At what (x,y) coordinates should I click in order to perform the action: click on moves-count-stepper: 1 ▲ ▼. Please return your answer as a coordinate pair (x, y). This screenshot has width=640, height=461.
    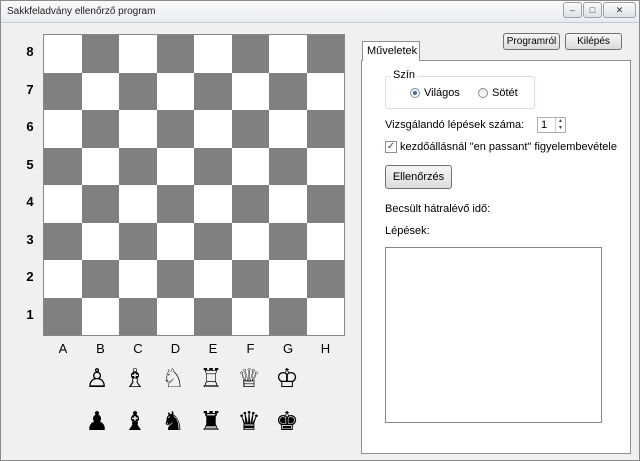
    Looking at the image, I should click on (551, 125).